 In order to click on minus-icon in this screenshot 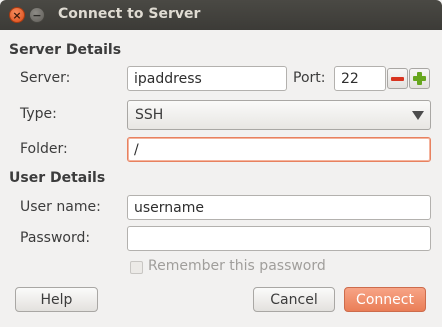, I will do `click(397, 78)`.